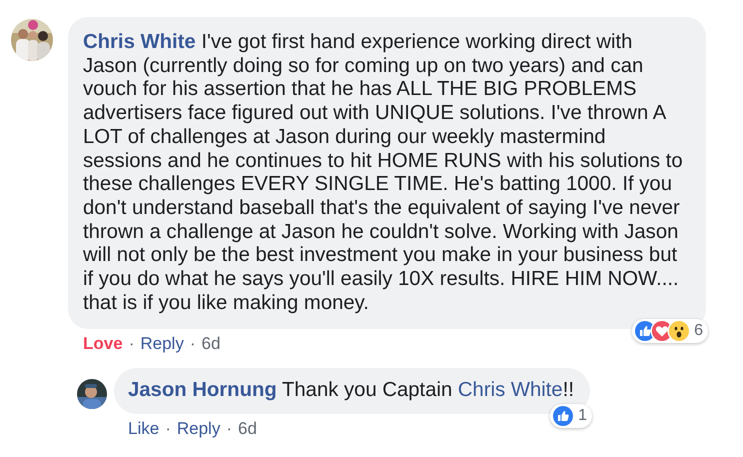 Image resolution: width=743 pixels, height=457 pixels. What do you see at coordinates (698, 331) in the screenshot?
I see `reaction-count: 6` at bounding box center [698, 331].